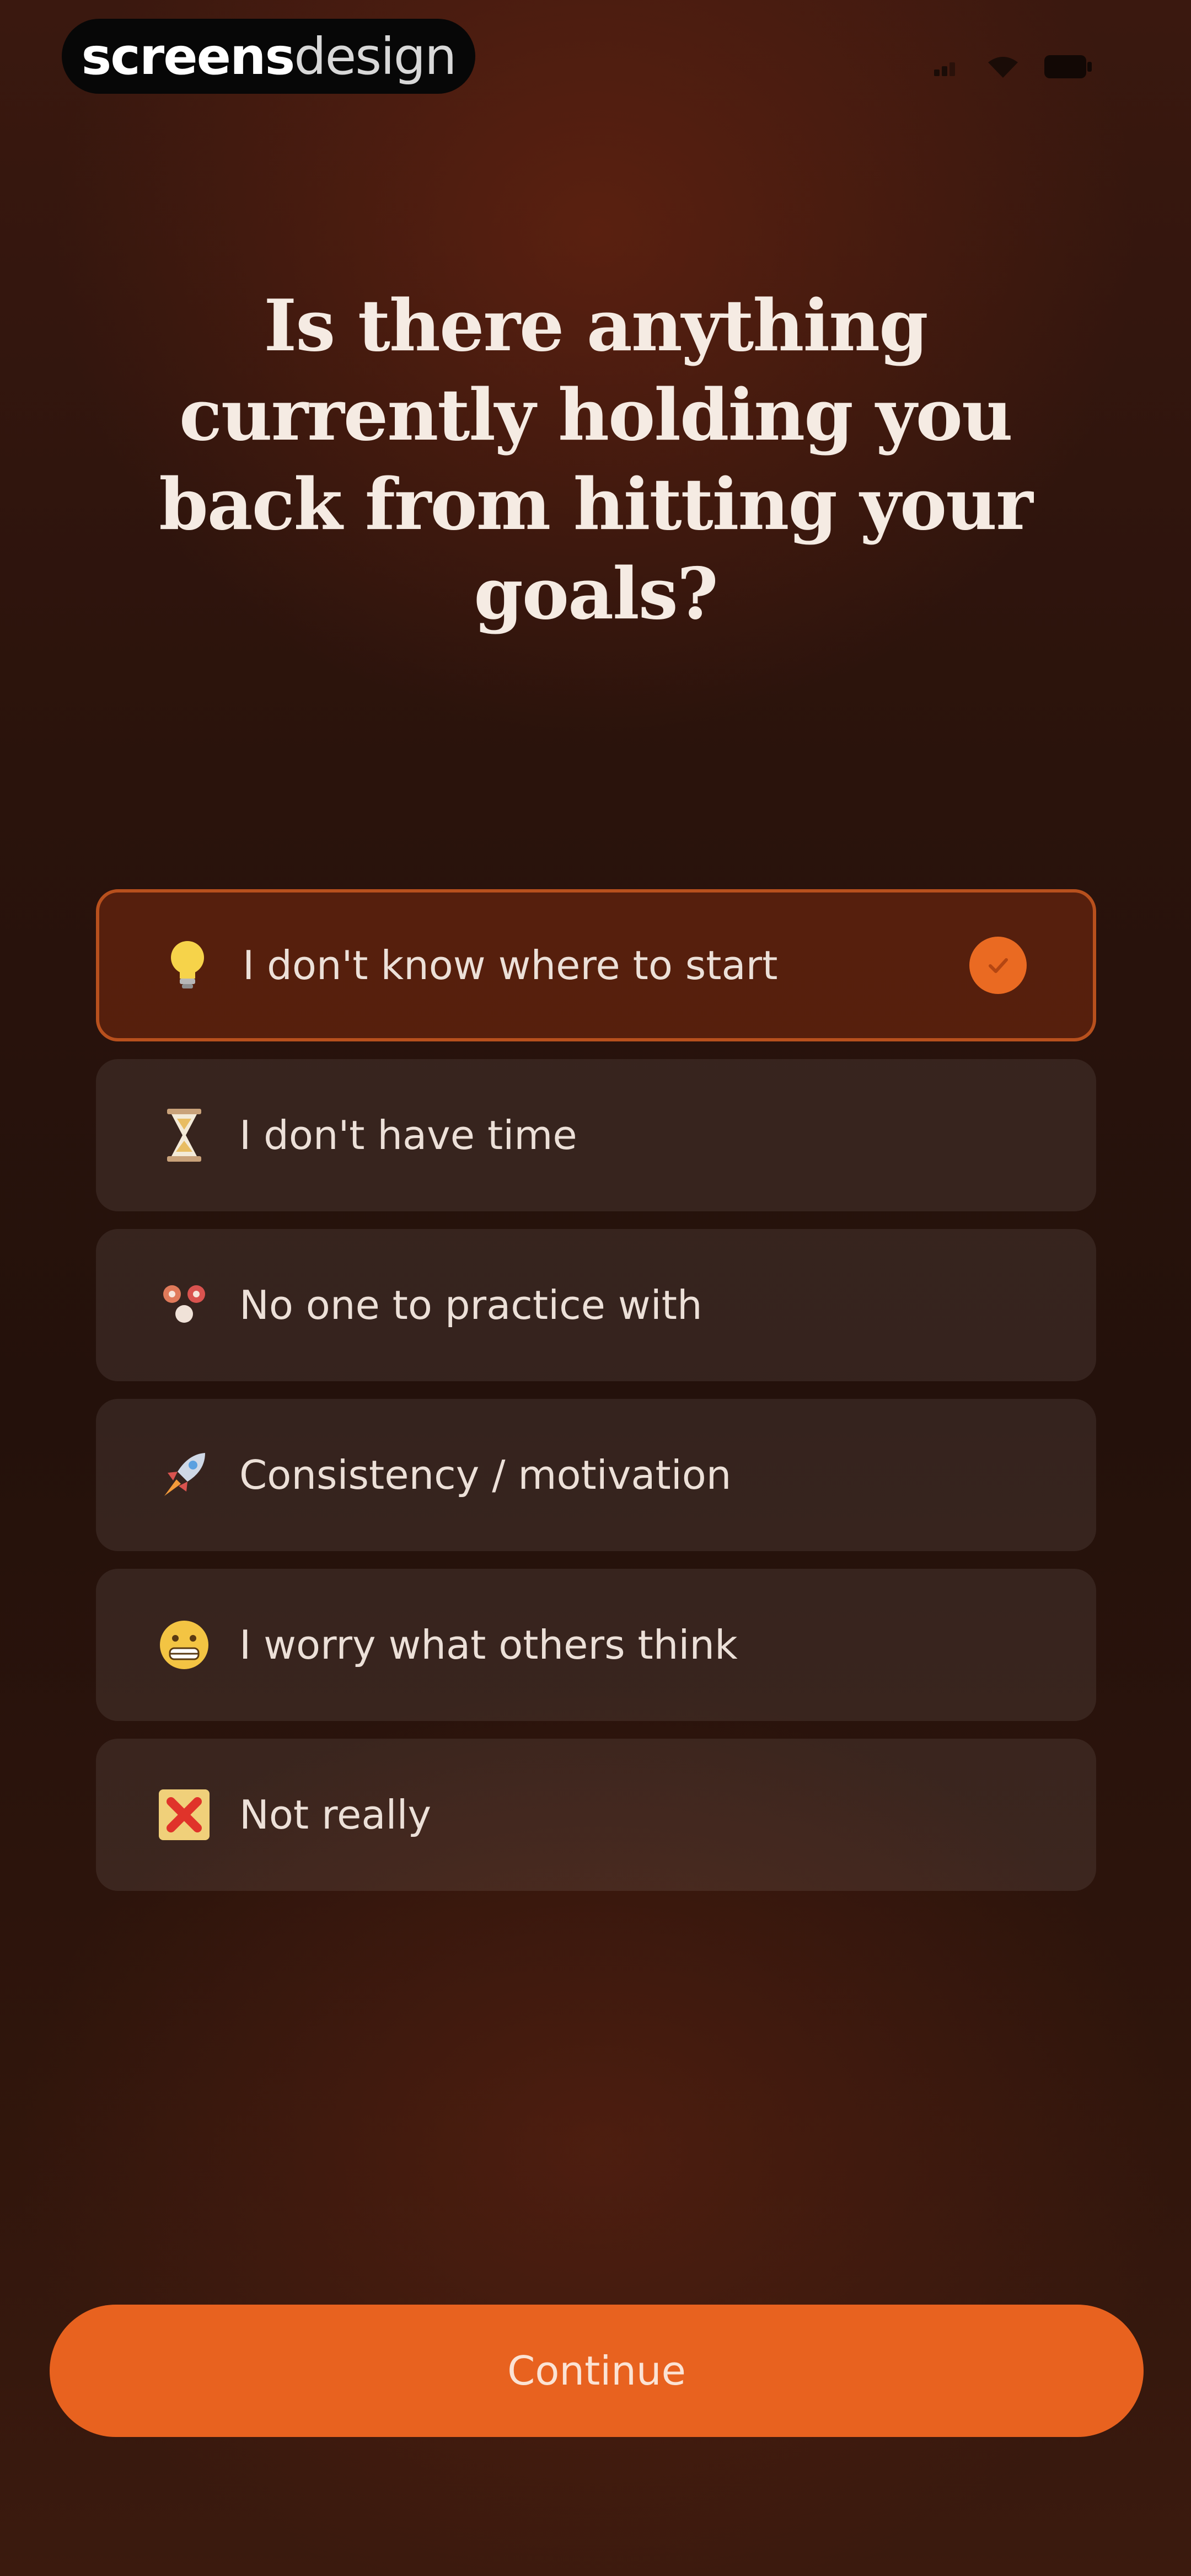  What do you see at coordinates (184, 1644) in the screenshot?
I see `grimacing-face-icon` at bounding box center [184, 1644].